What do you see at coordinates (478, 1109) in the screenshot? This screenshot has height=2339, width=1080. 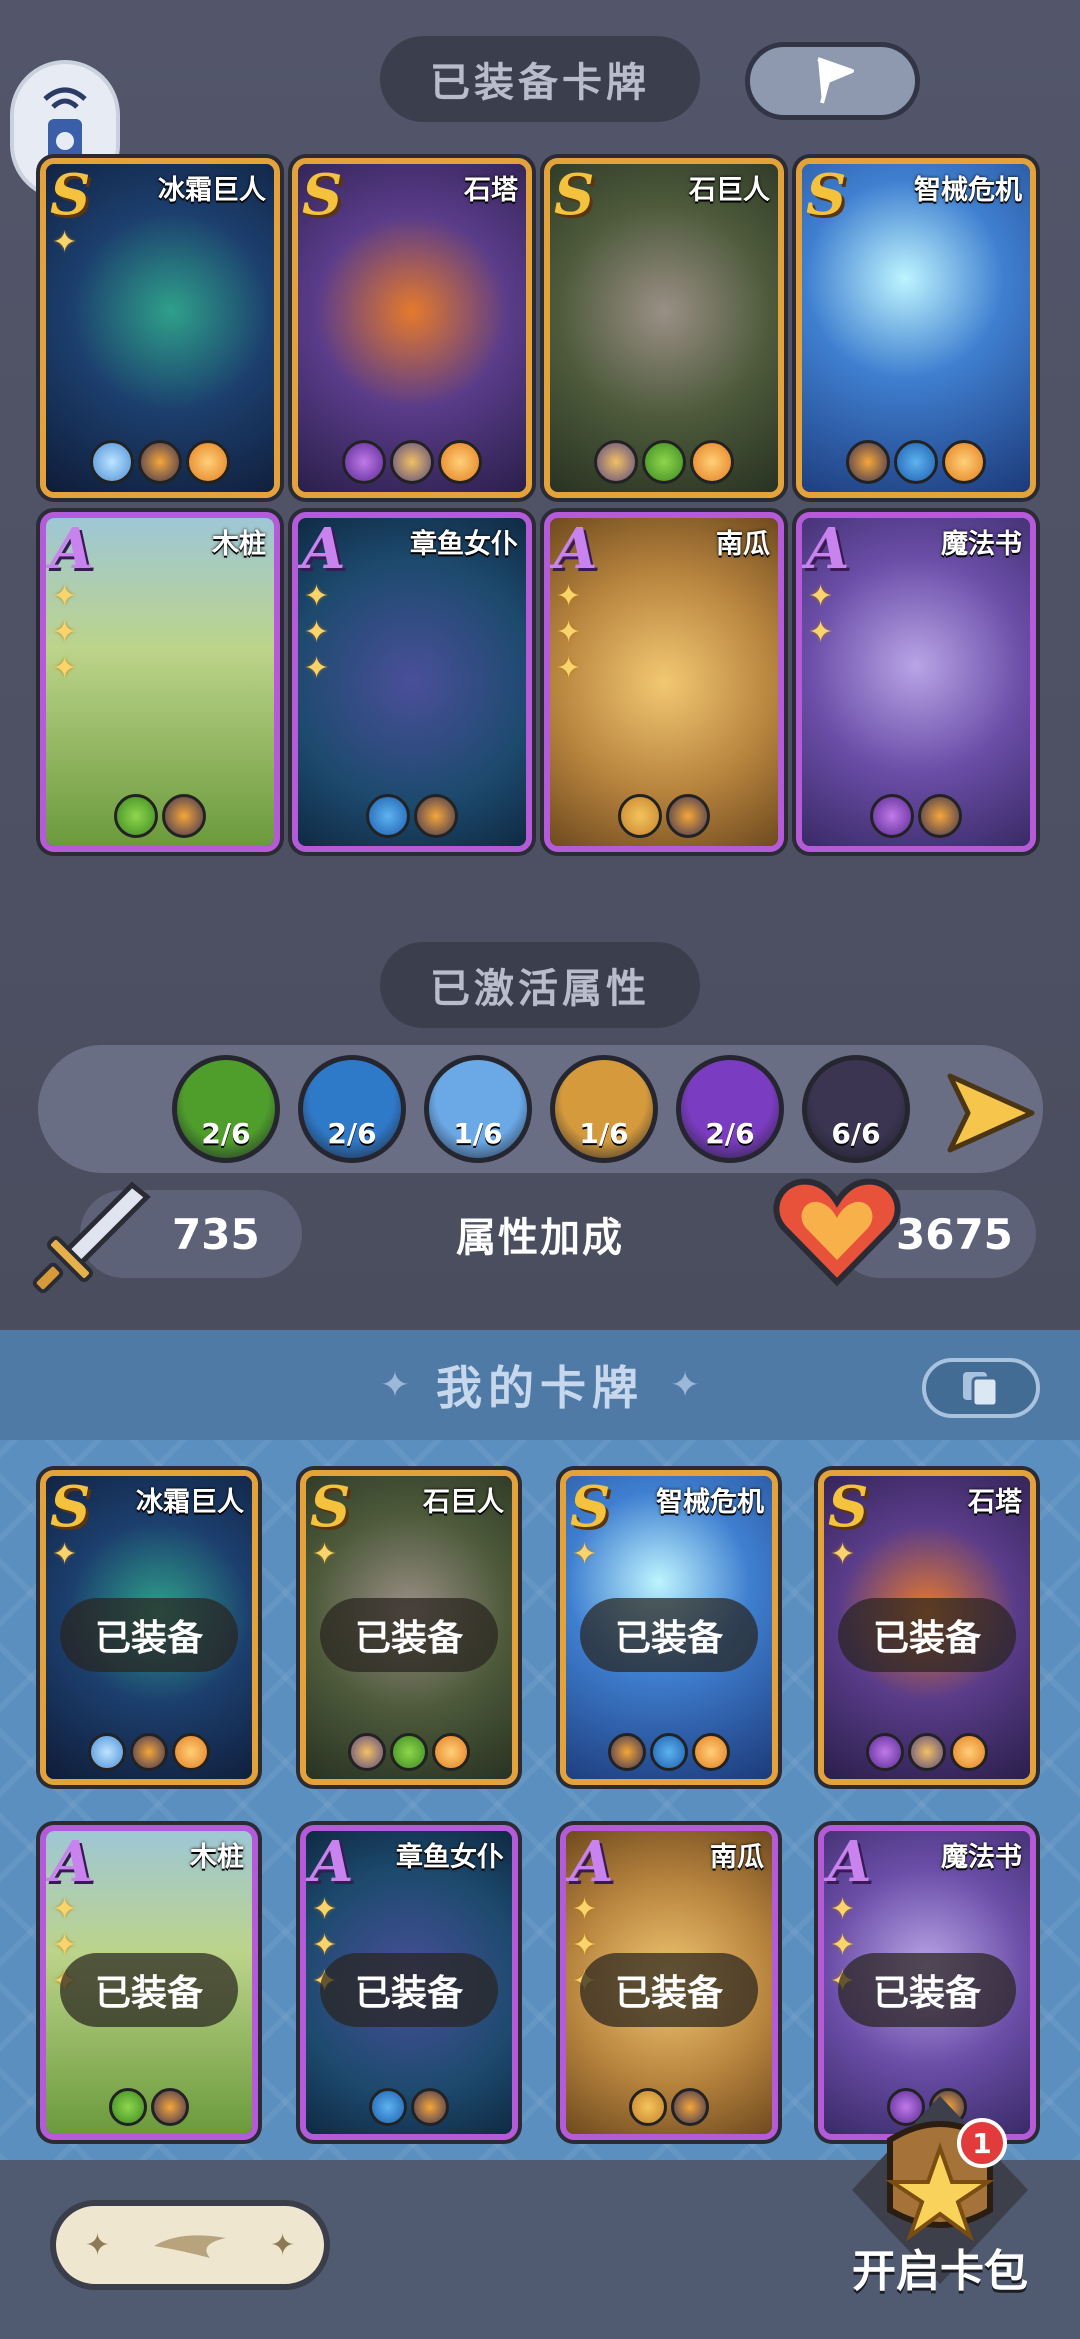 I see `ice-crystal-icon: 1/6` at bounding box center [478, 1109].